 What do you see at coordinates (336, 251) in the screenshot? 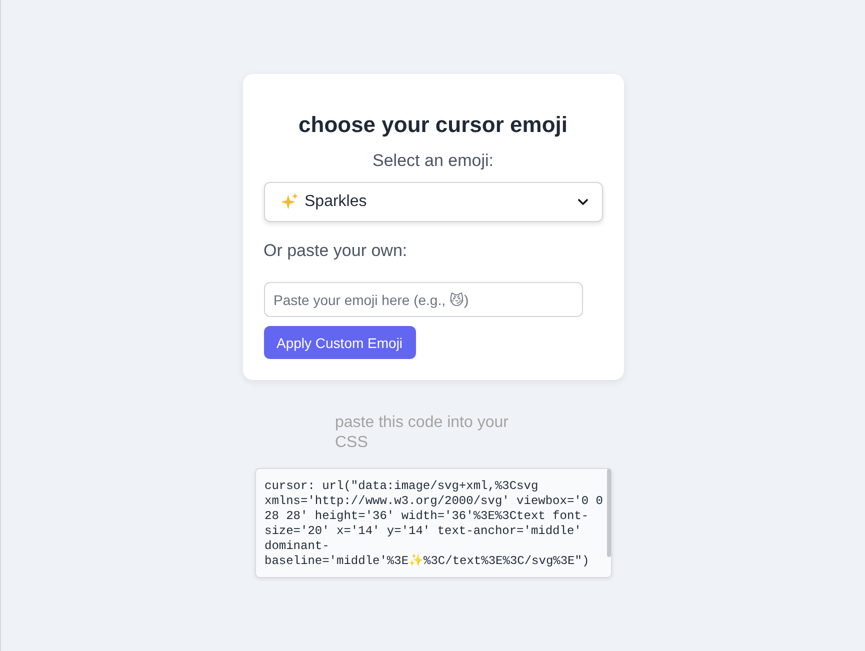
I see `custom-emoji-label: Or paste your own:` at bounding box center [336, 251].